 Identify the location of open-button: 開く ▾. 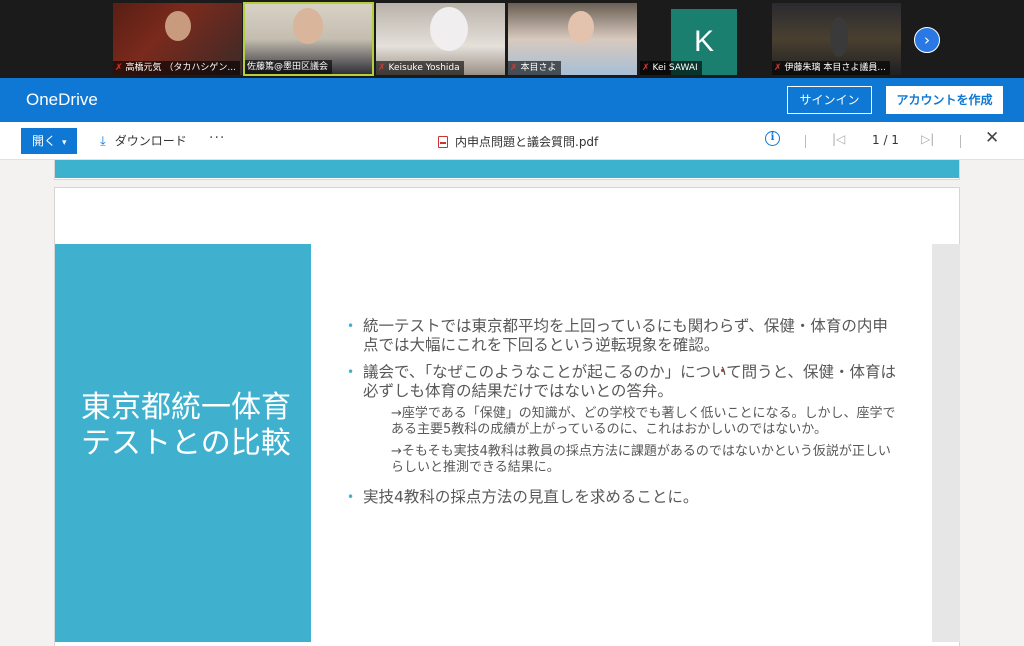
(49, 141).